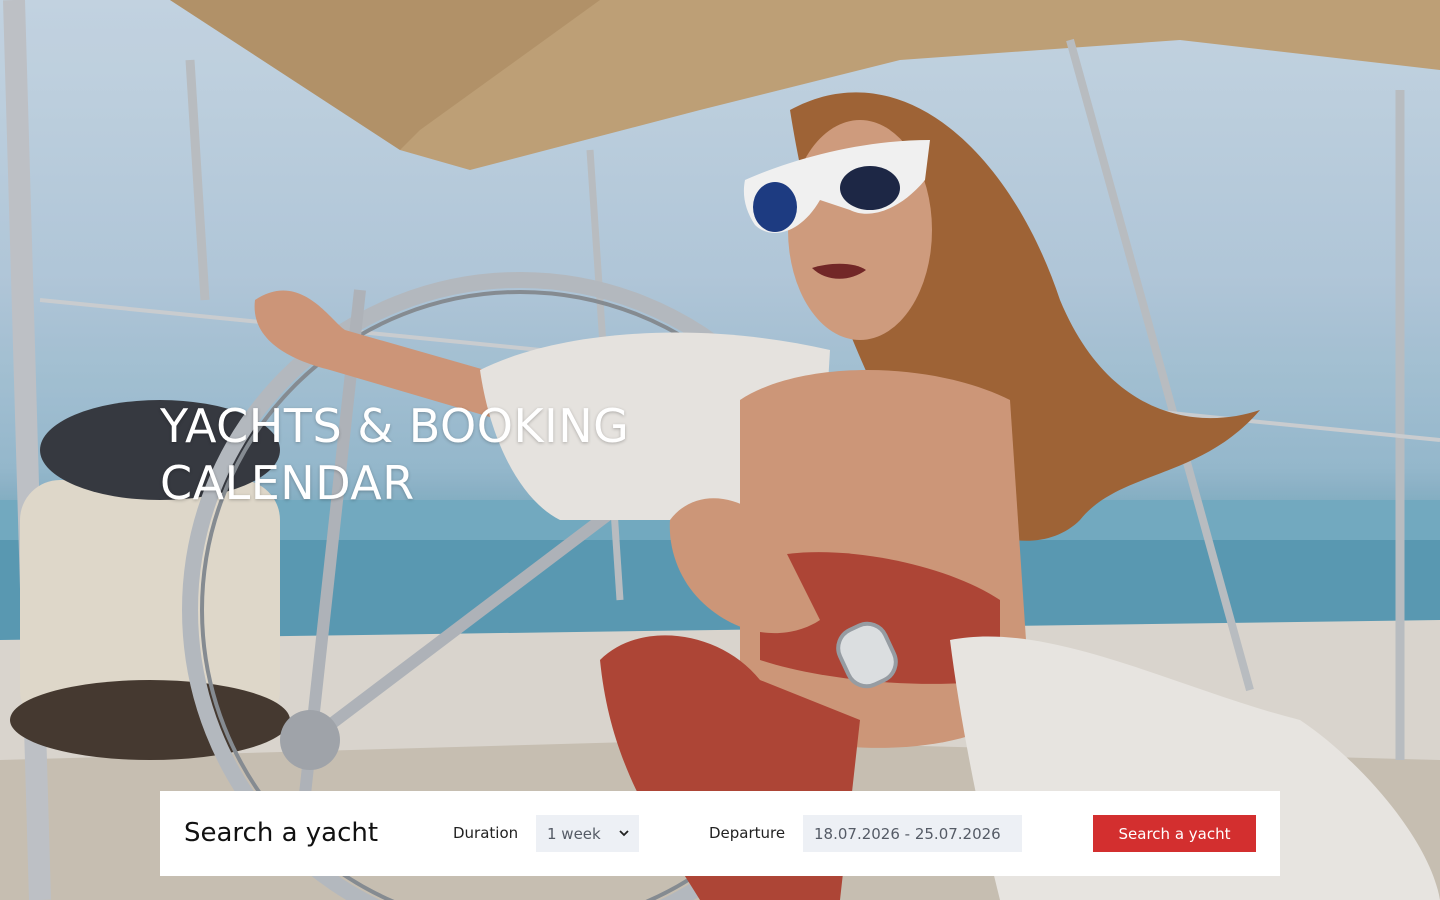  Describe the element at coordinates (395, 426) in the screenshot. I see `hero-title-line-1: YACHTS & BOOKING` at that location.